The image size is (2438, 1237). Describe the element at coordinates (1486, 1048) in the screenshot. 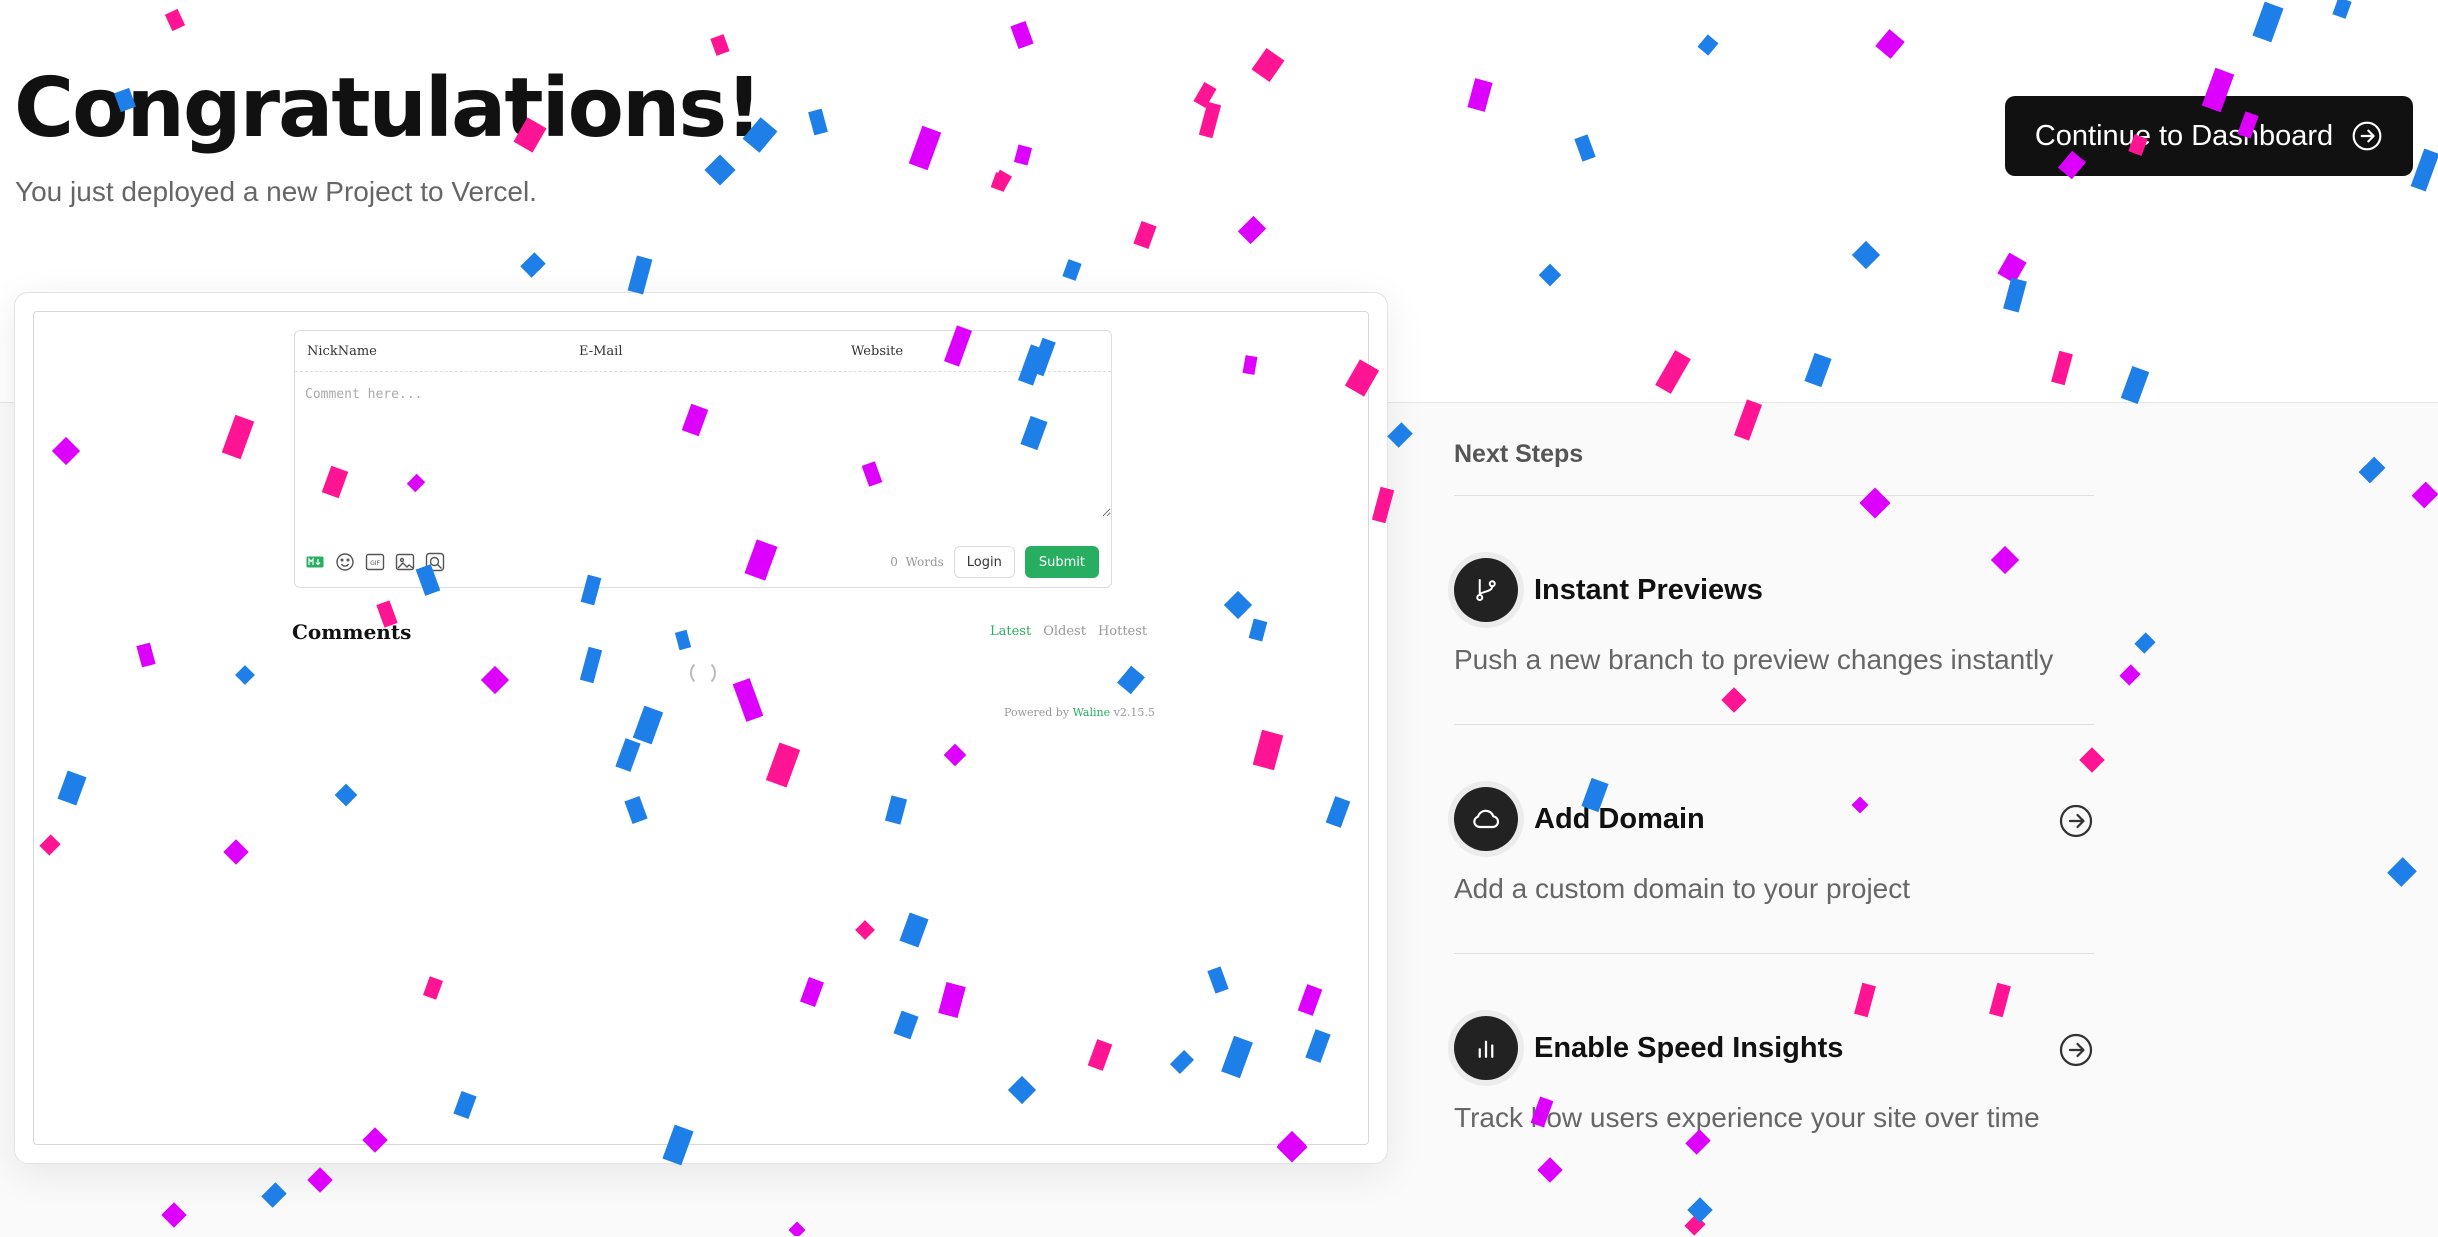

I see `bar-chart-icon` at that location.